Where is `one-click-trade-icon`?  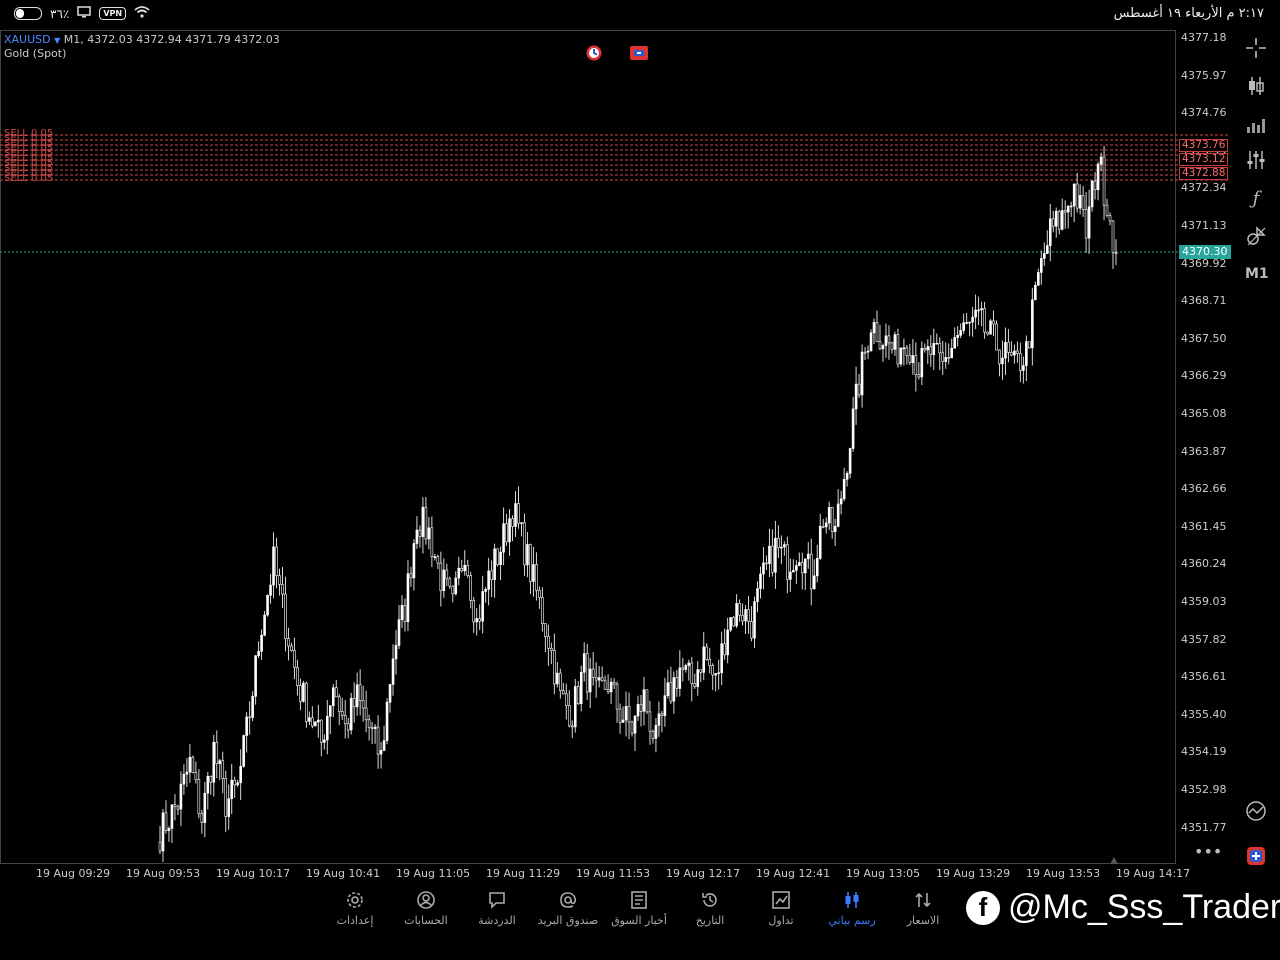 one-click-trade-icon is located at coordinates (638, 53).